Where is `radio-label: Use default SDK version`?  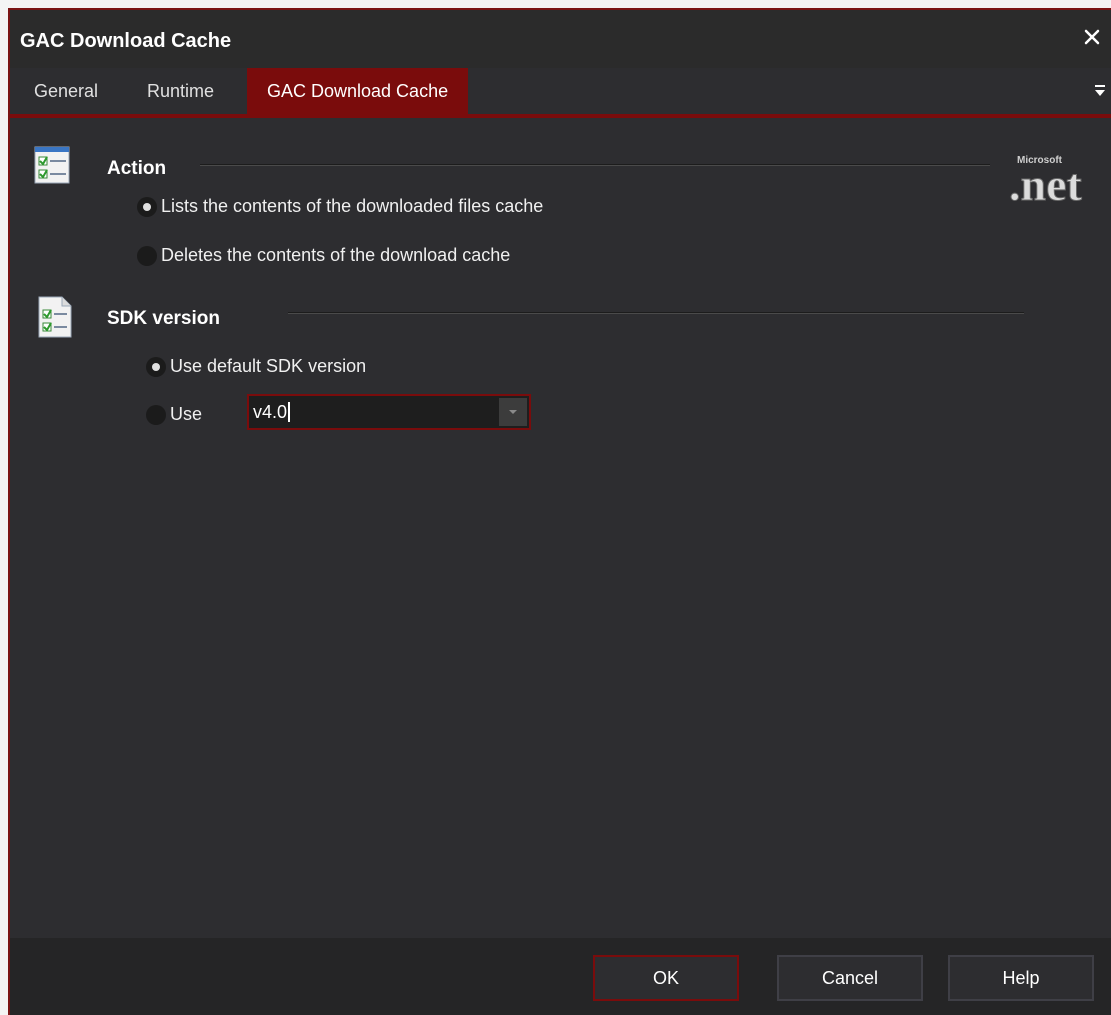
radio-label: Use default SDK version is located at coordinates (268, 366).